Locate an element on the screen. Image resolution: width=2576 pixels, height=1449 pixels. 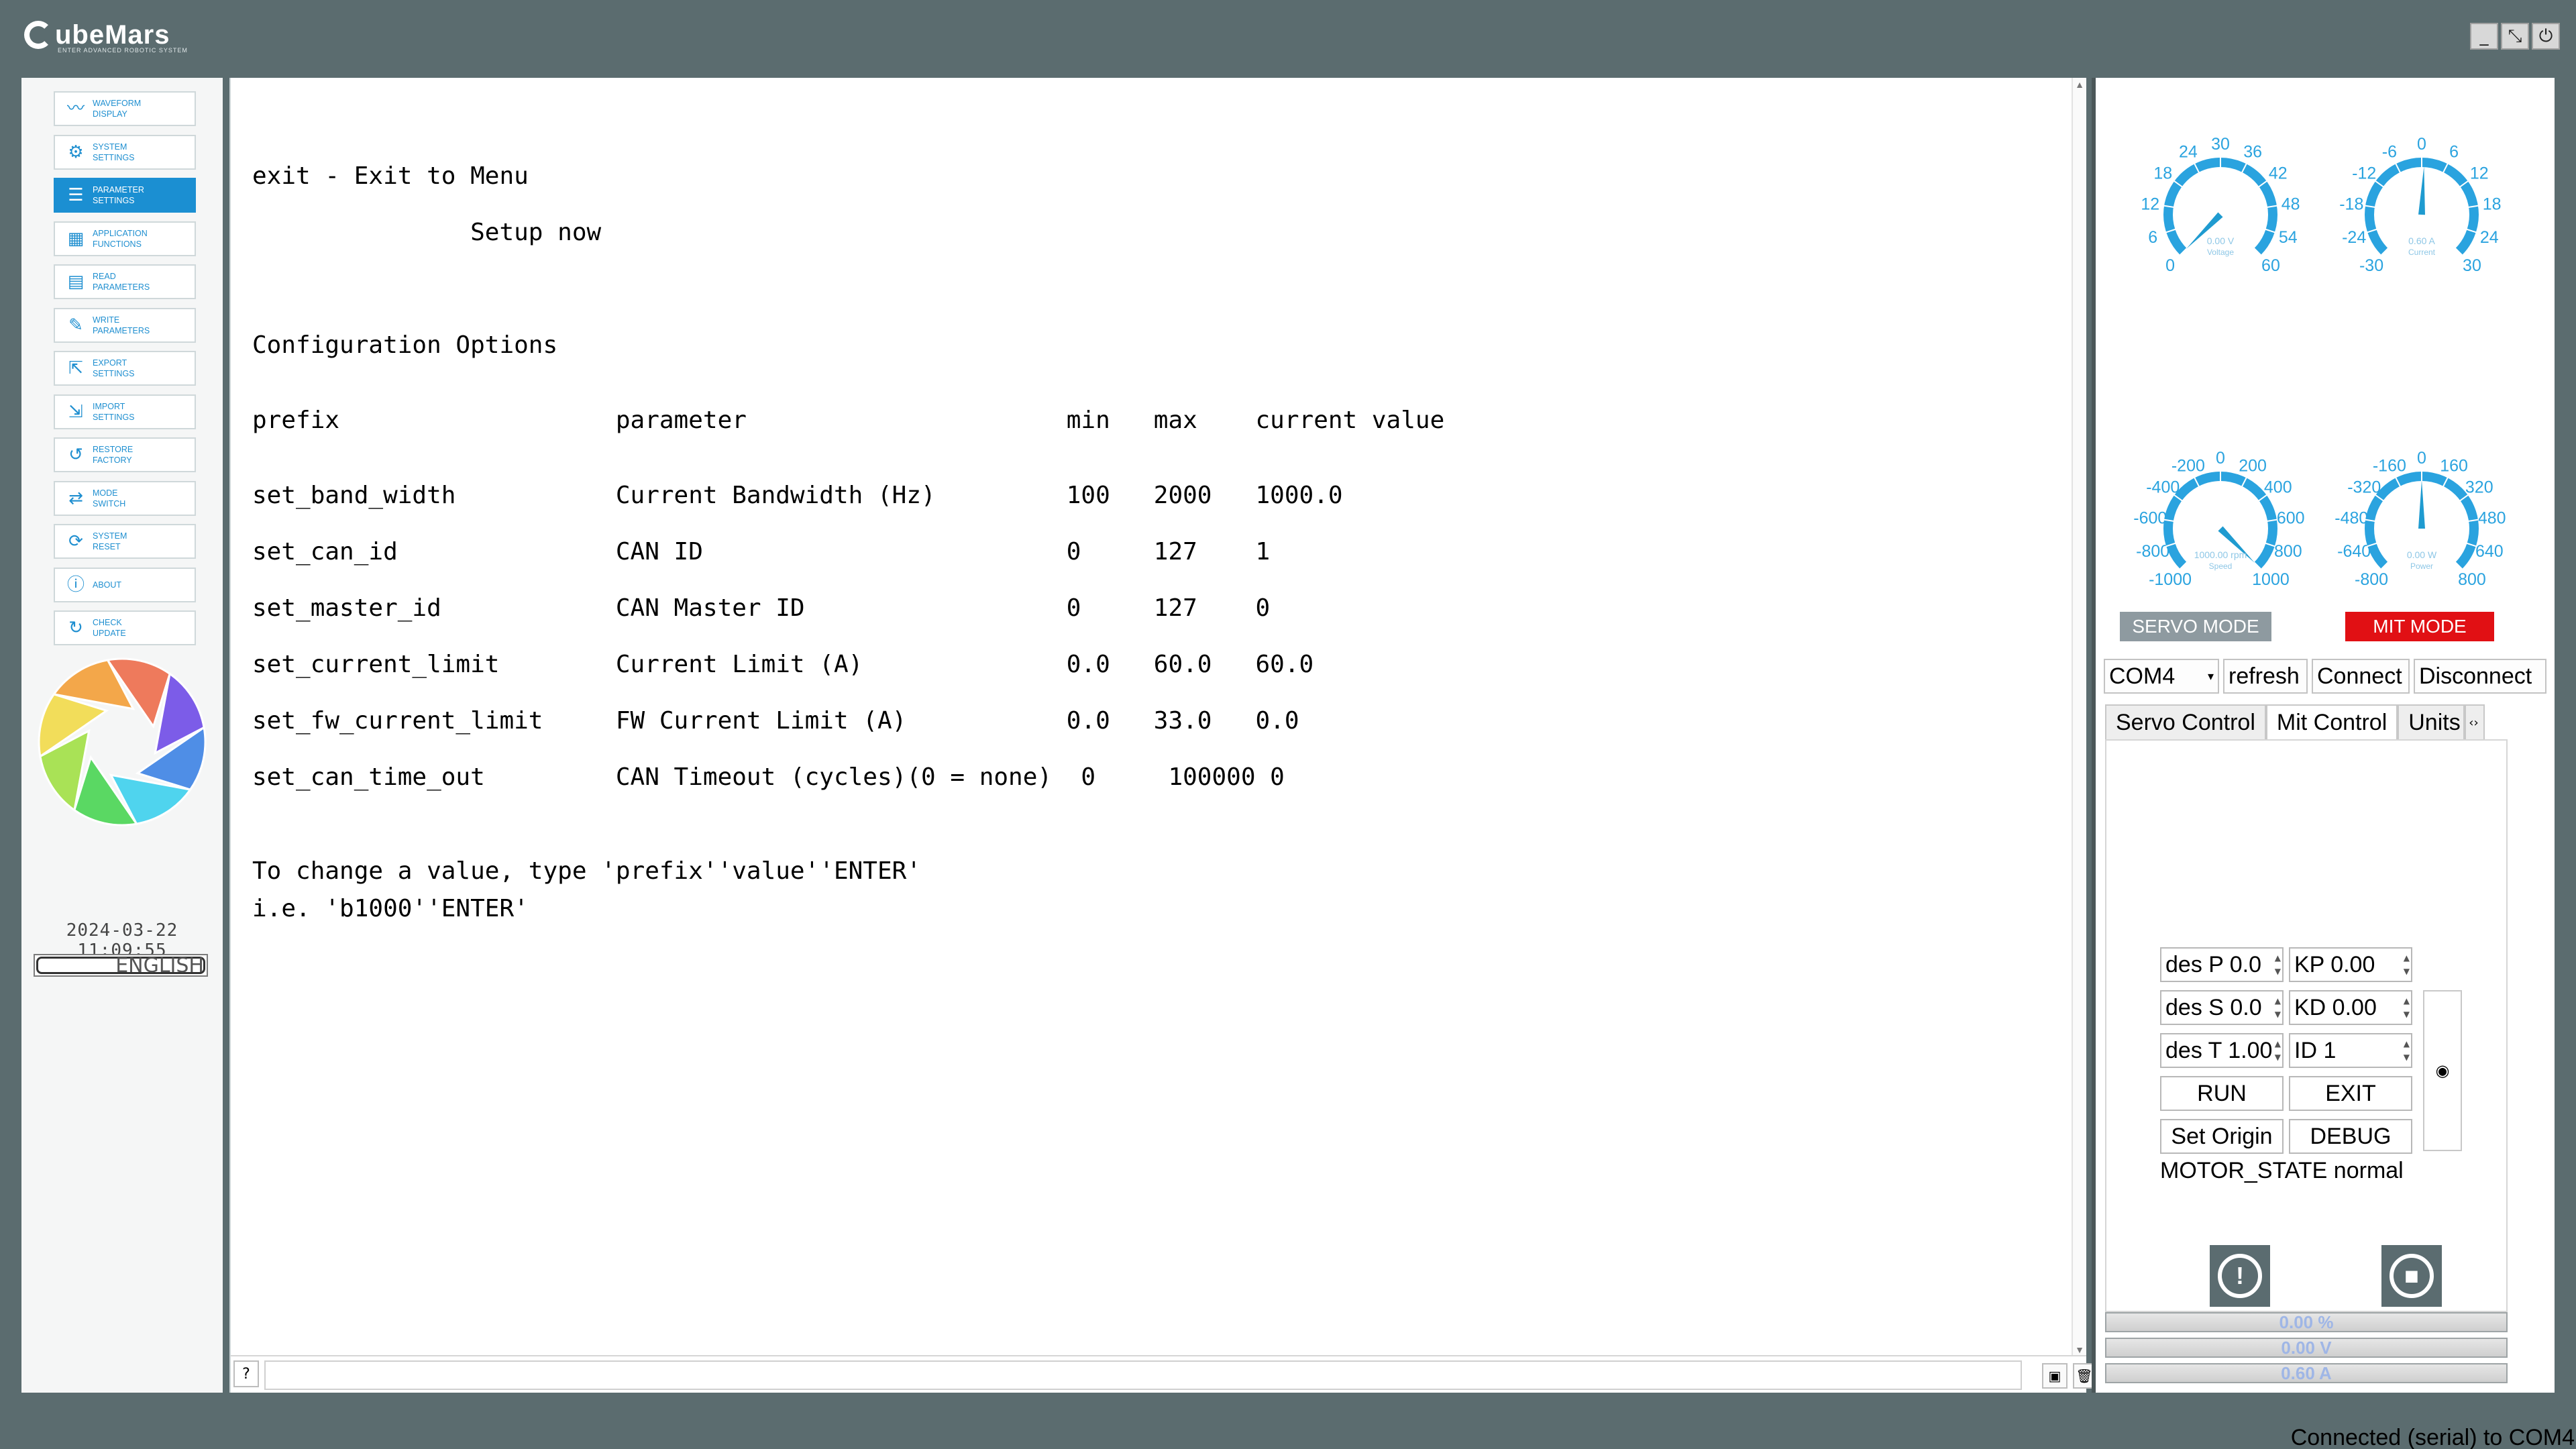
kd-value: KD 0.00 is located at coordinates (2335, 1007).